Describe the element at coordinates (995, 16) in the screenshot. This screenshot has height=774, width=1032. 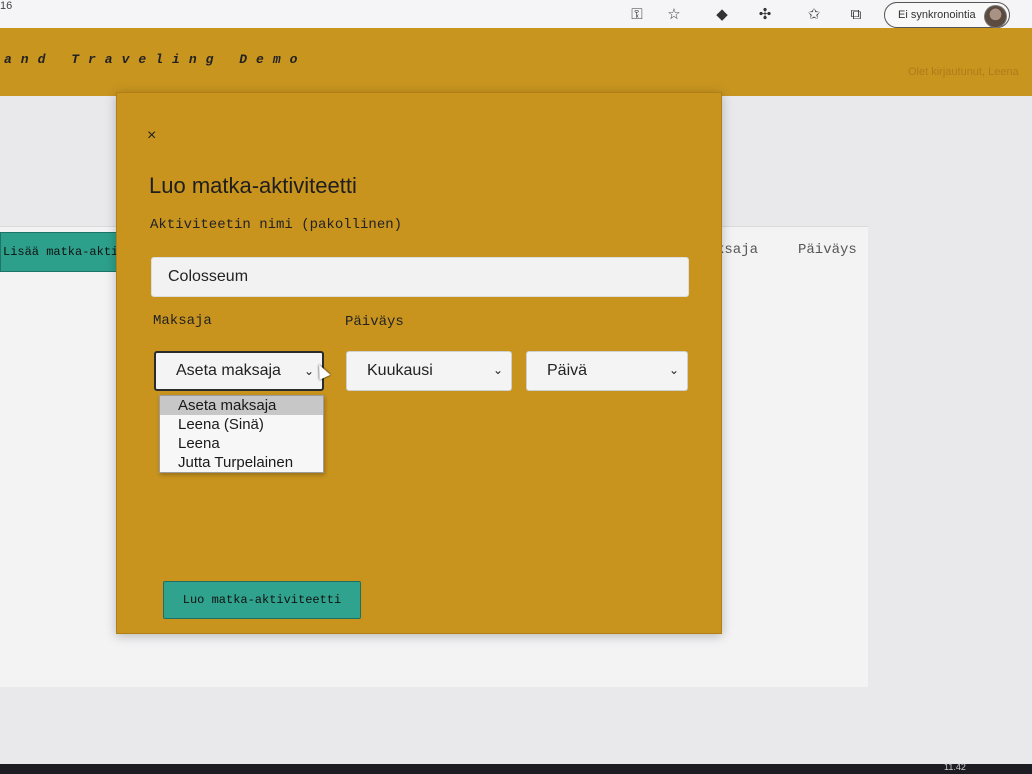
I see `avatar` at that location.